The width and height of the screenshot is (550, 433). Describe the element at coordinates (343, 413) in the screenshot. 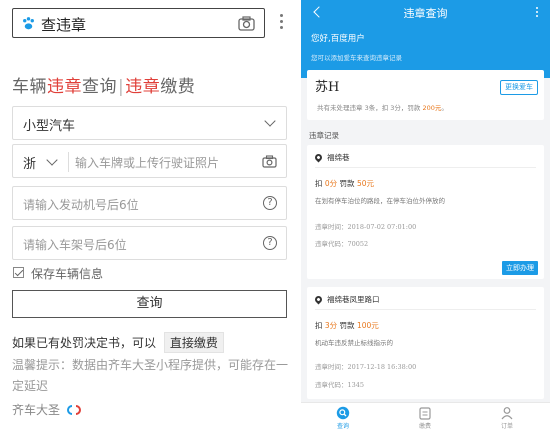

I see `search-icon` at that location.